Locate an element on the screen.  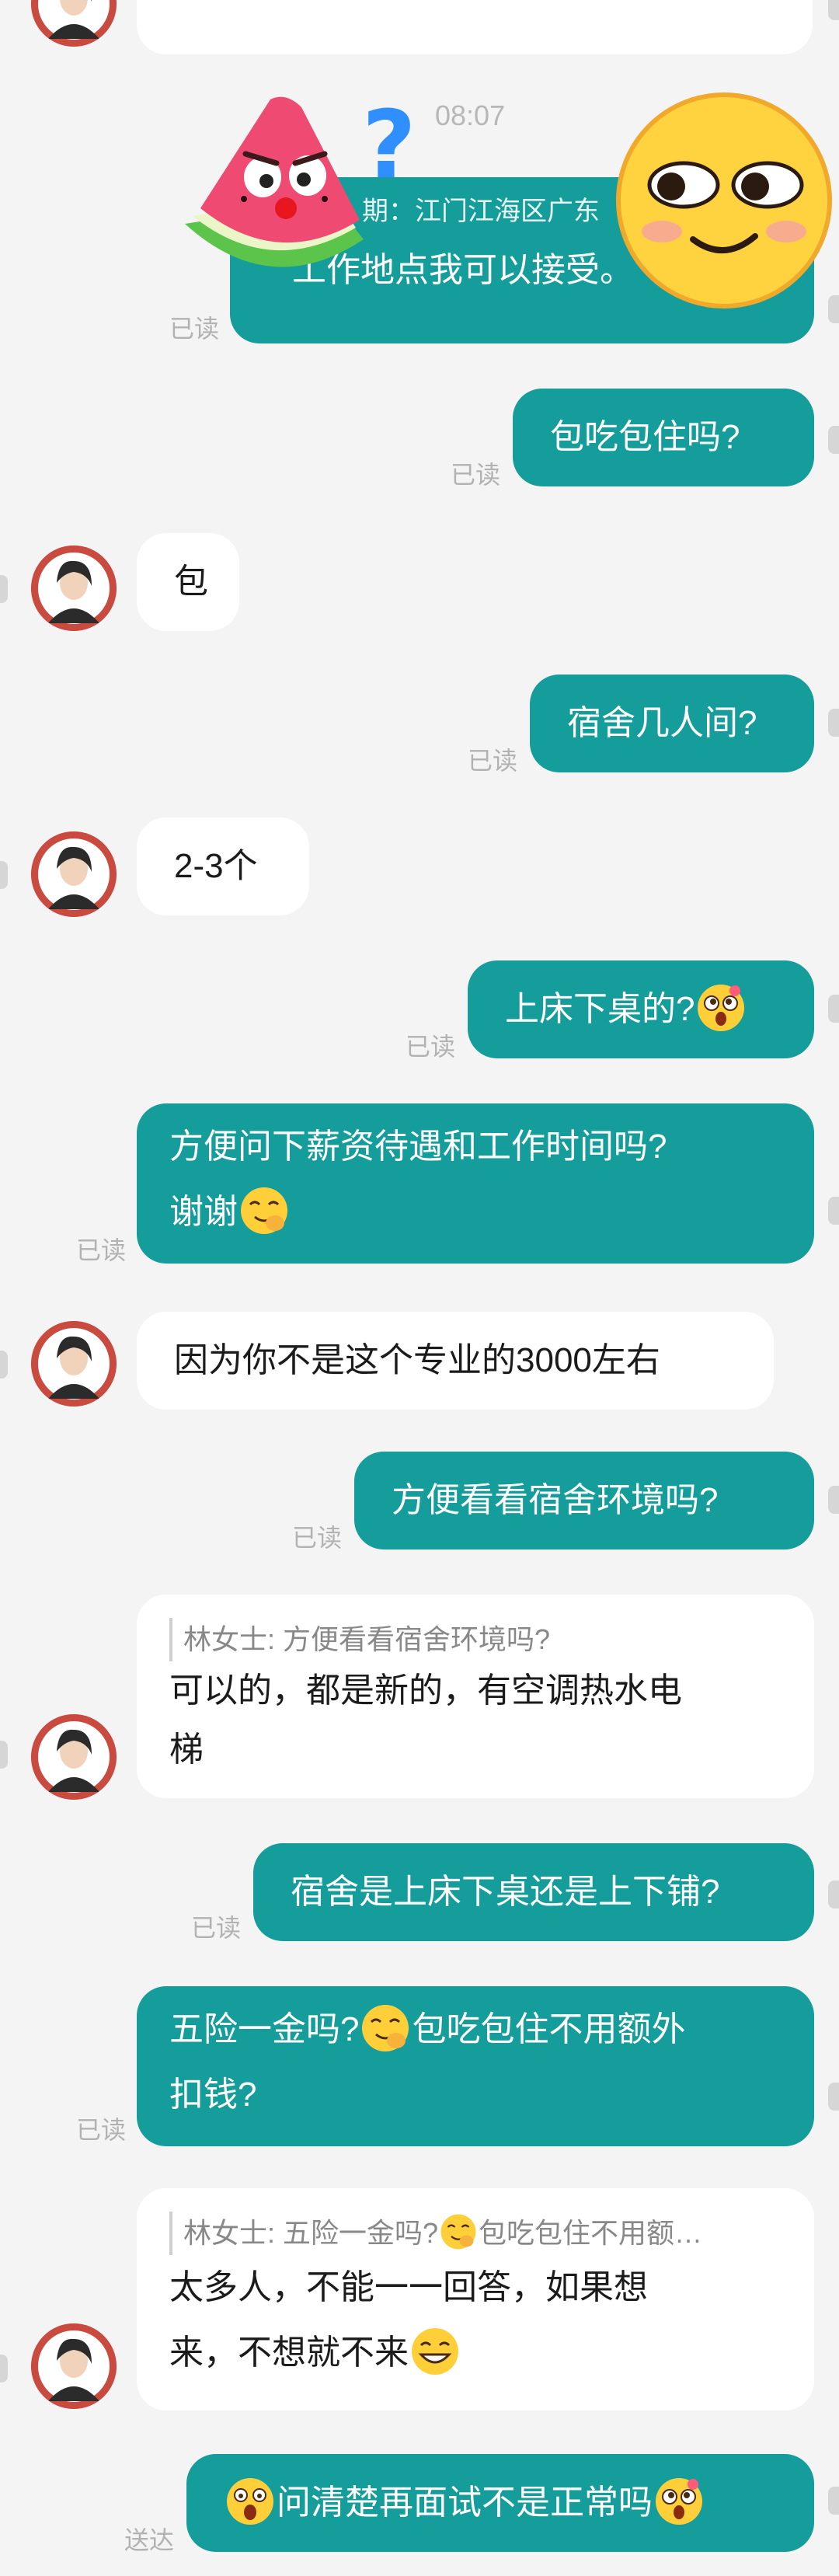
message-text-line1: 可以的，都是新的，有空调热水电 is located at coordinates (426, 1690).